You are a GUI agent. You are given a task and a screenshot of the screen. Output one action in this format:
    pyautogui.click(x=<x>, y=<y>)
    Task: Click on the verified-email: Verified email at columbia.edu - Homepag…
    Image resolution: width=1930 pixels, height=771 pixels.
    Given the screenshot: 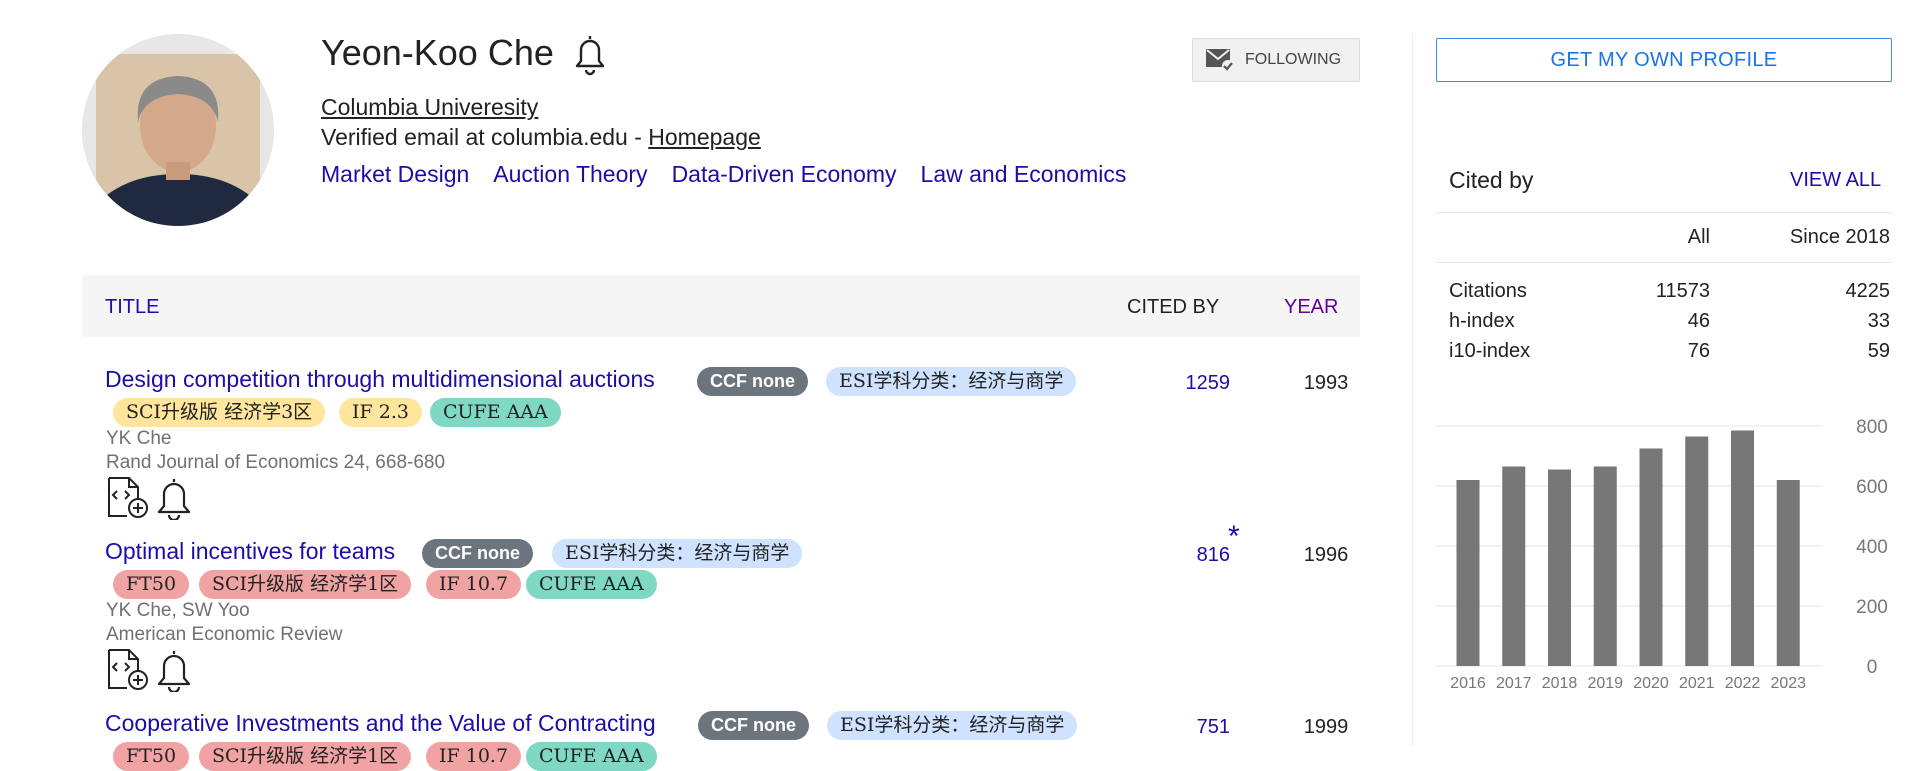 What is the action you would take?
    pyautogui.click(x=541, y=137)
    